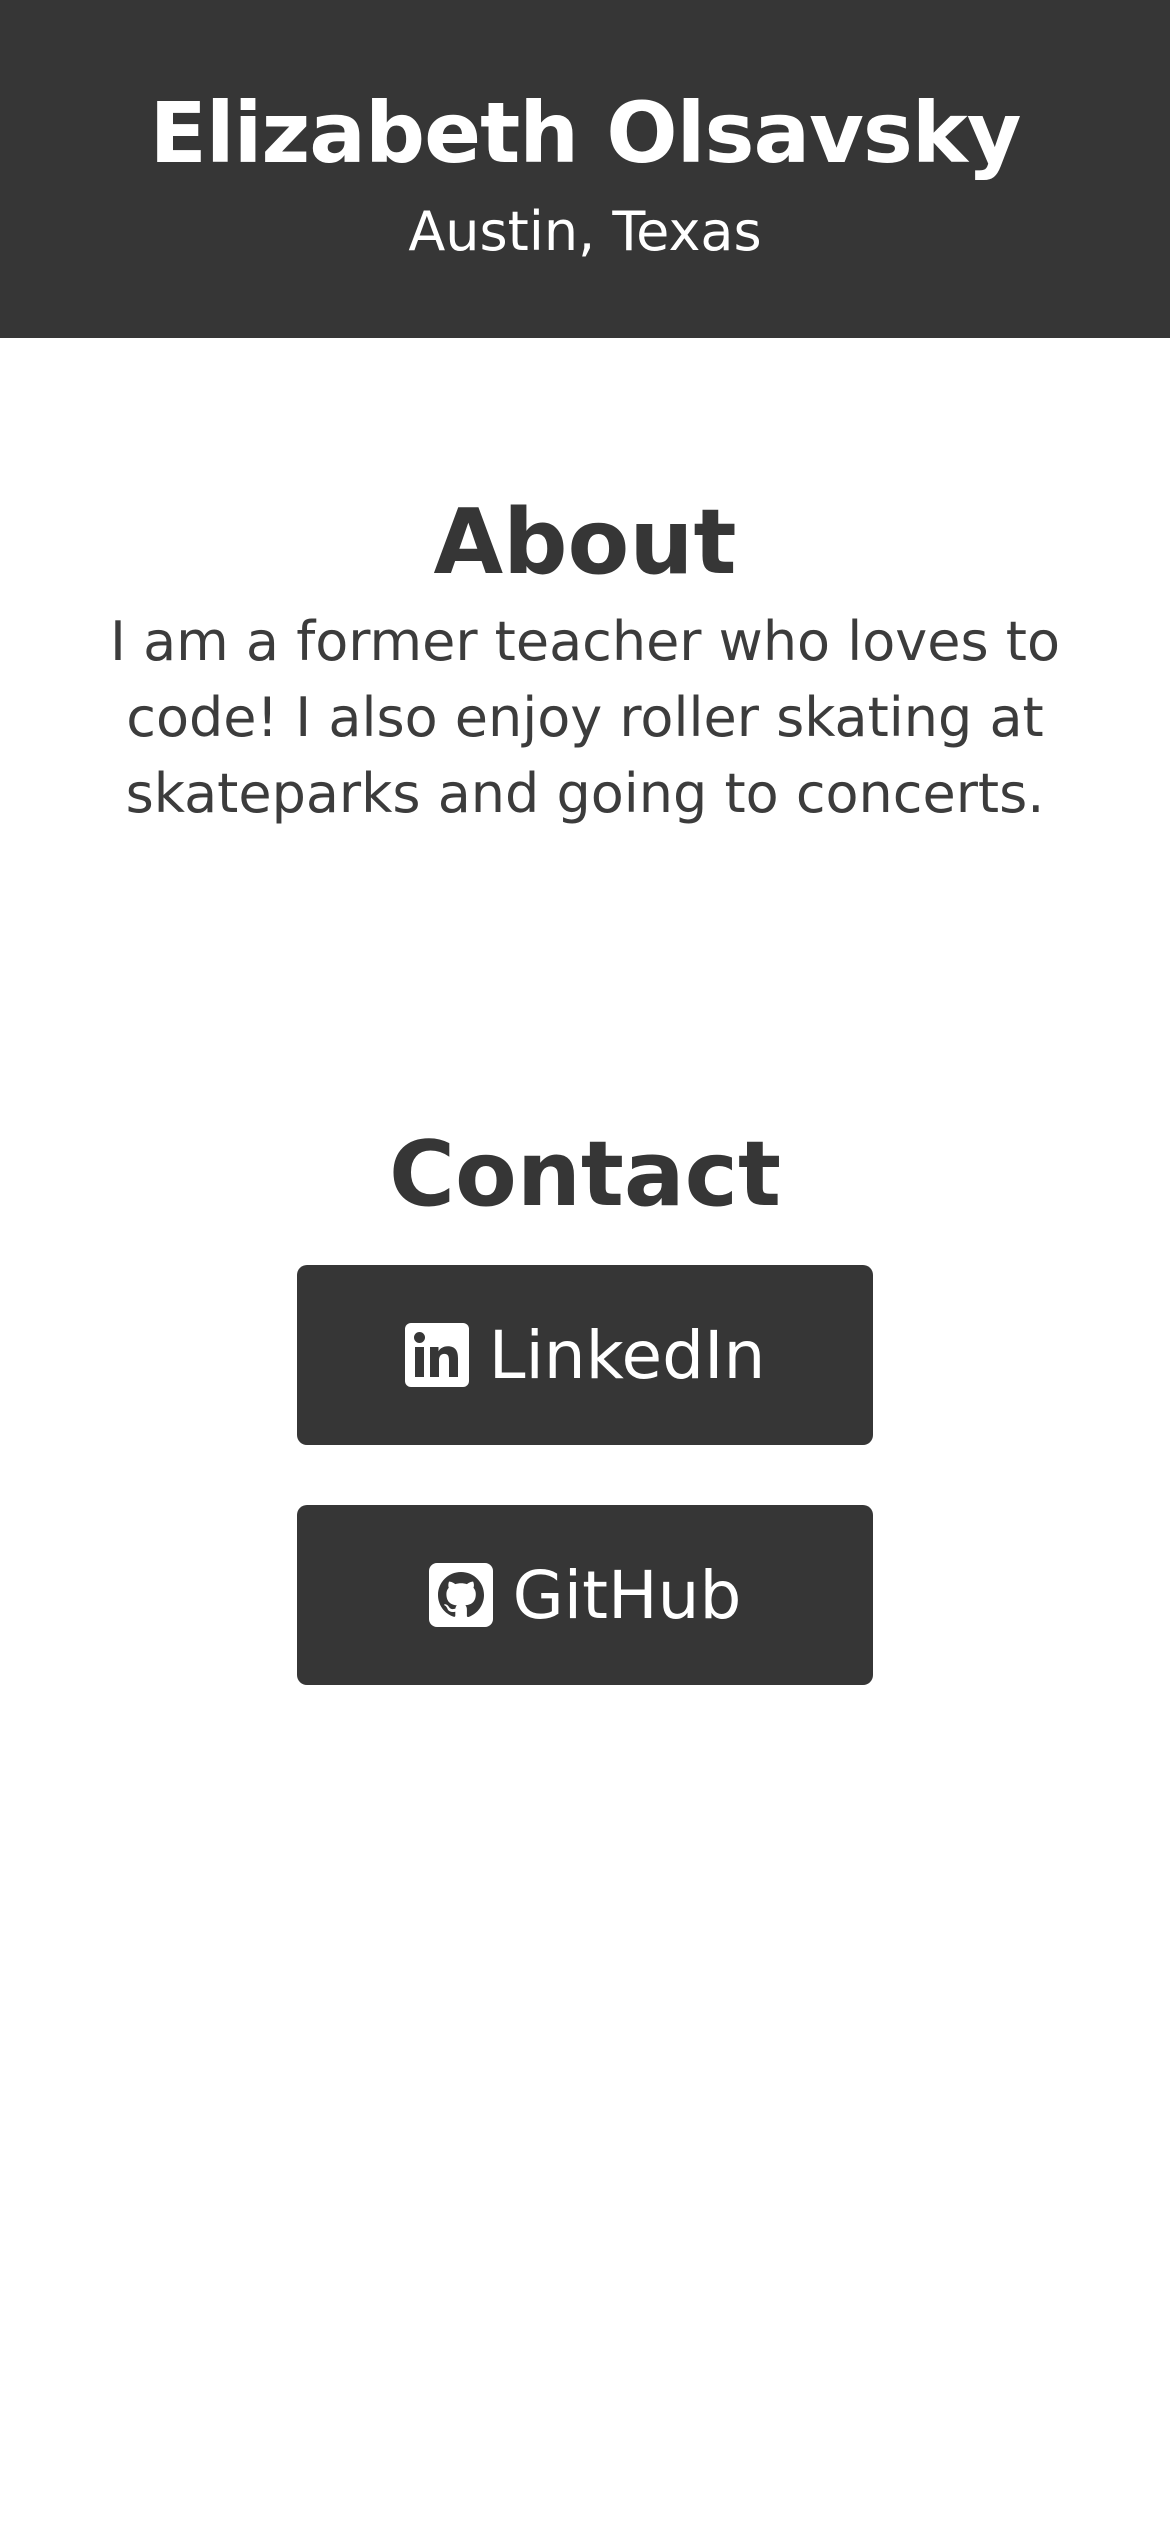 This screenshot has height=2532, width=1170. I want to click on contact-heading: Contact, so click(585, 1174).